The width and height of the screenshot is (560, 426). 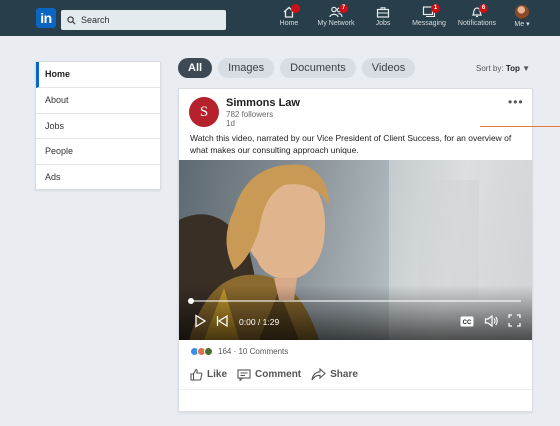 I want to click on briefcase-icon, so click(x=383, y=12).